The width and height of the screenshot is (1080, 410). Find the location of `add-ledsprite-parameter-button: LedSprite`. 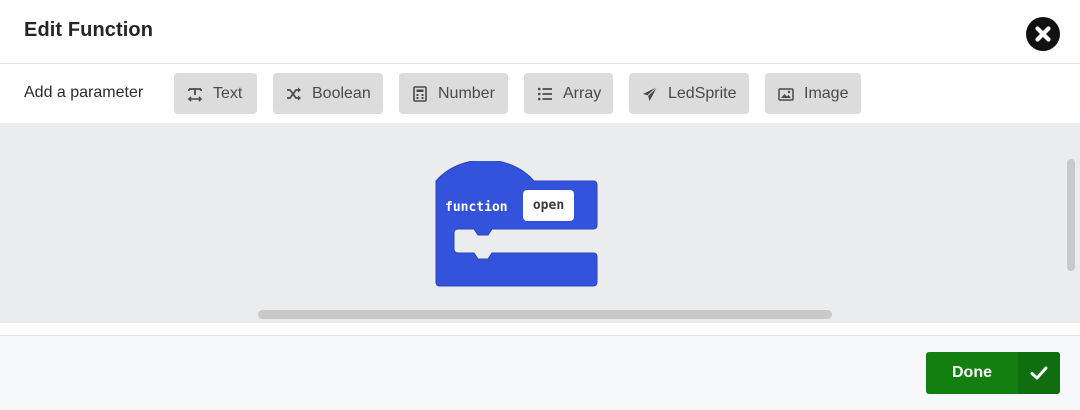

add-ledsprite-parameter-button: LedSprite is located at coordinates (689, 93).